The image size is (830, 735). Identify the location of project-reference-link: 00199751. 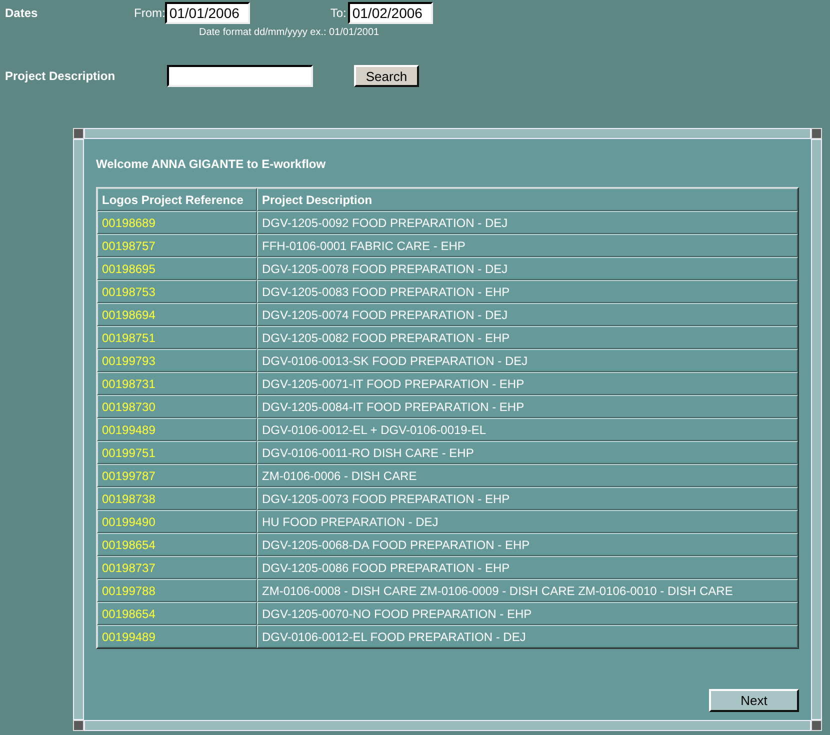
(177, 452).